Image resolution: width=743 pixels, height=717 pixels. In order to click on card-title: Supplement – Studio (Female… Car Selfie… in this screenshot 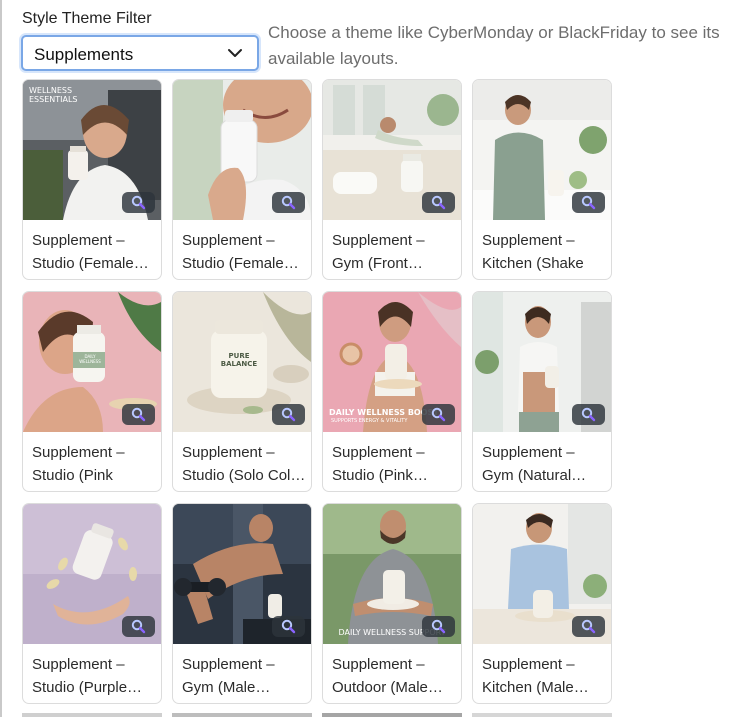, I will do `click(90, 252)`.